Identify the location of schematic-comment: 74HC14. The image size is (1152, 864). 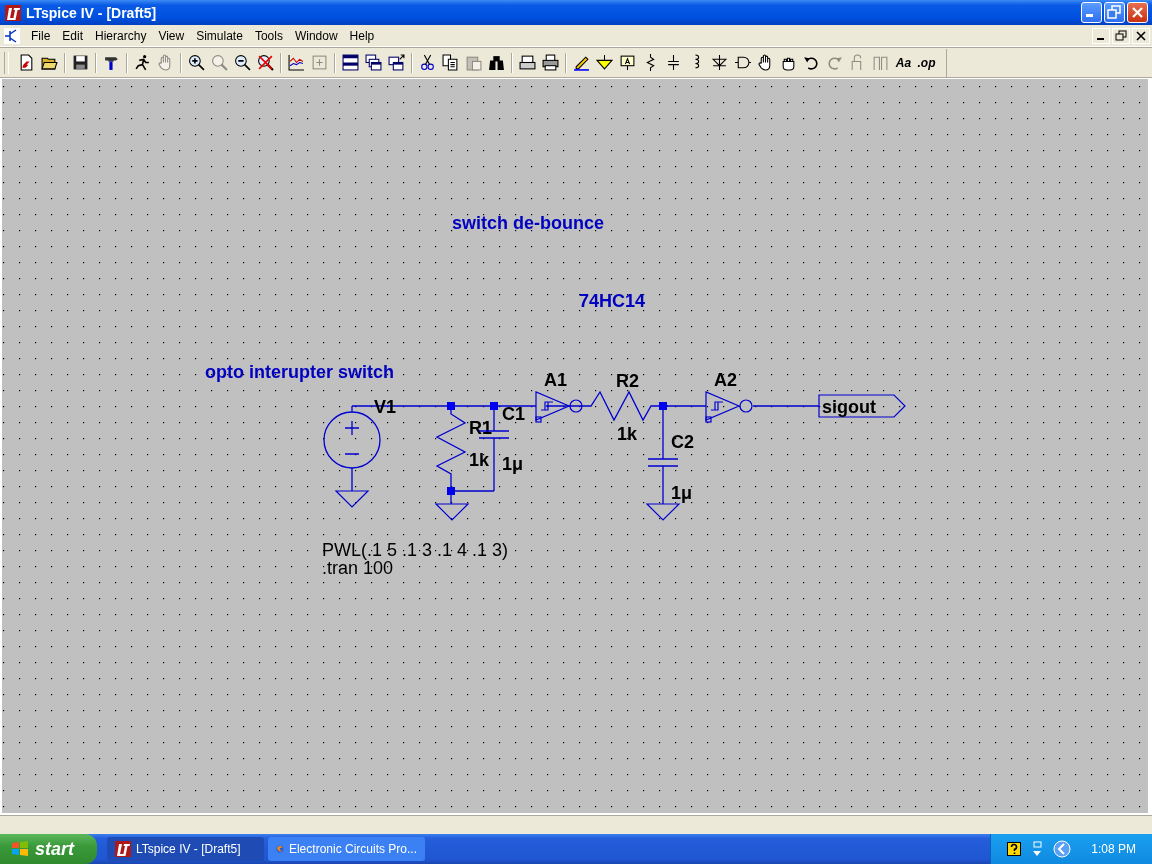
(612, 301).